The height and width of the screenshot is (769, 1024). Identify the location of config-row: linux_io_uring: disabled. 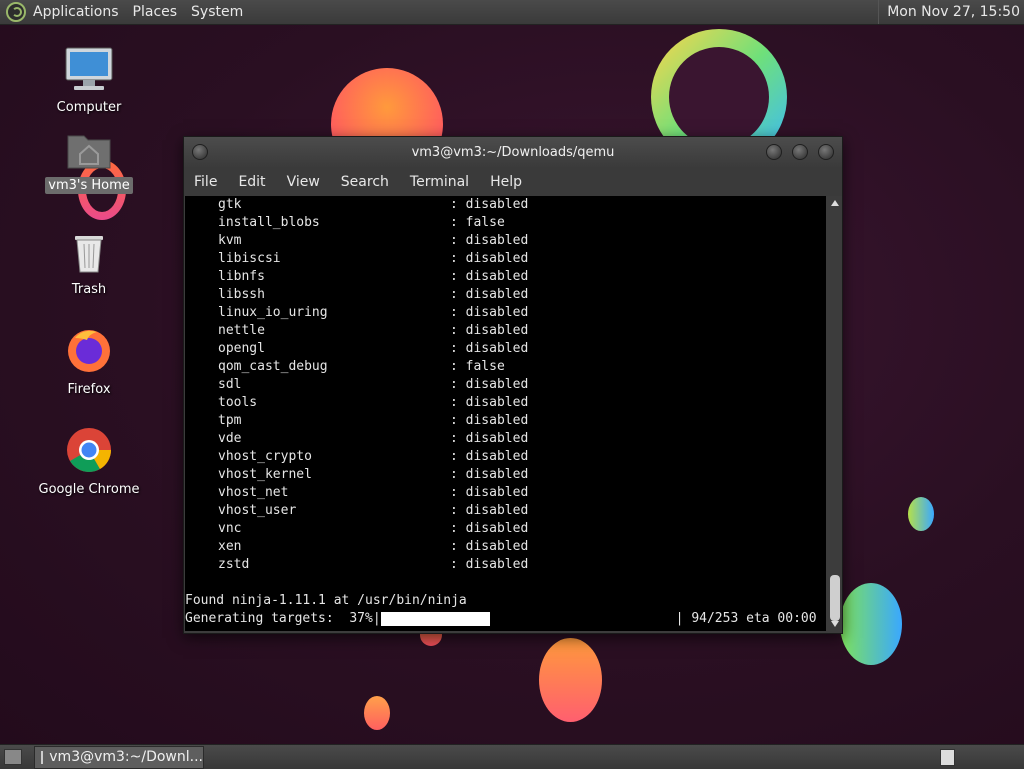
(505, 313).